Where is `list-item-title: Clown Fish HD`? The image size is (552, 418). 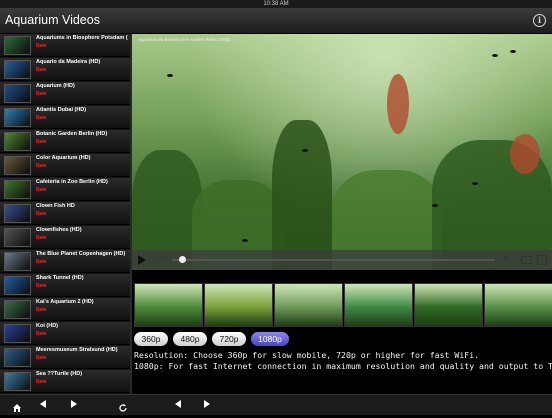
list-item-title: Clown Fish HD is located at coordinates (55, 206).